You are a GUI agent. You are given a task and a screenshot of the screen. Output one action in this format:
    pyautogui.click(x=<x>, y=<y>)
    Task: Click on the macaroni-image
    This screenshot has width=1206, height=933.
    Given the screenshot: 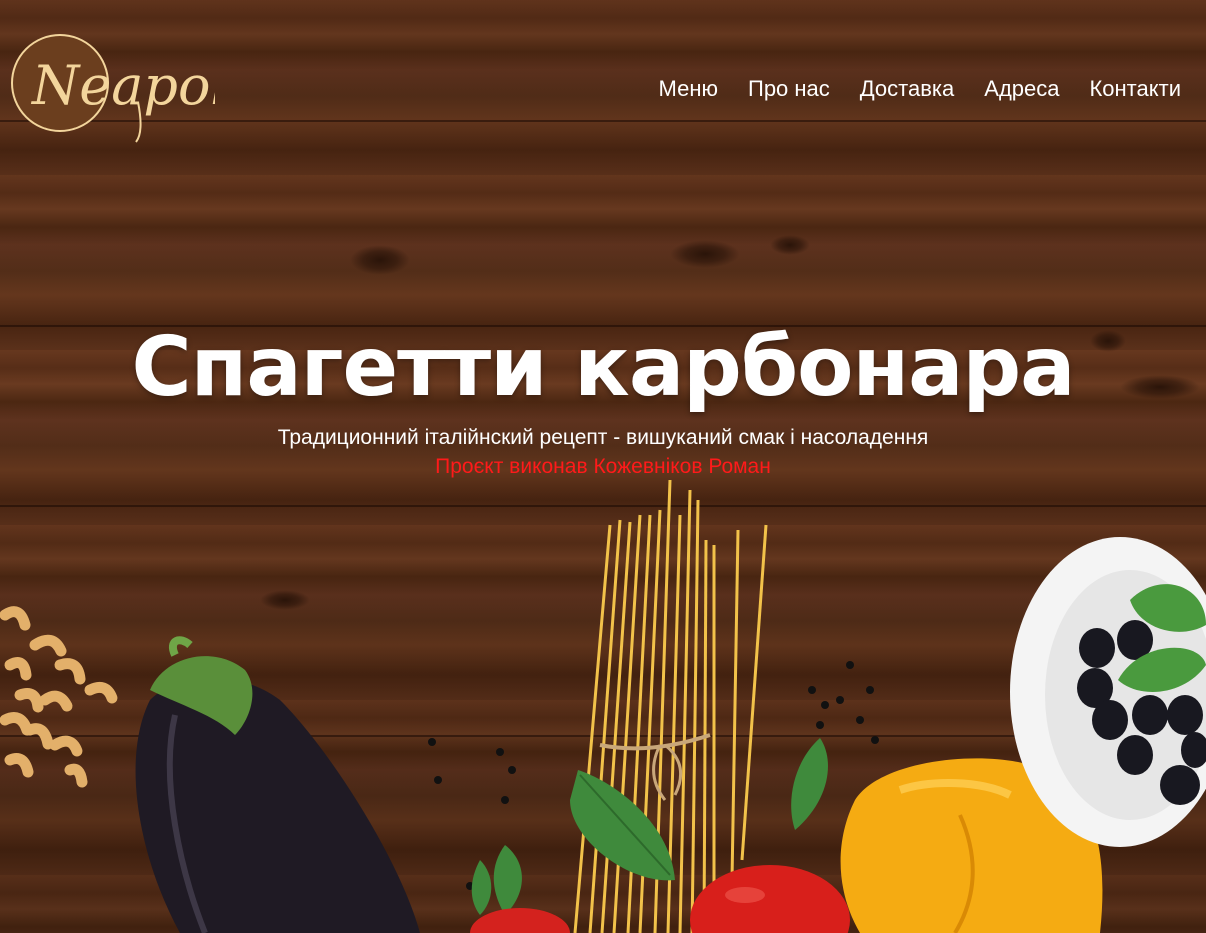 What is the action you would take?
    pyautogui.click(x=59, y=697)
    